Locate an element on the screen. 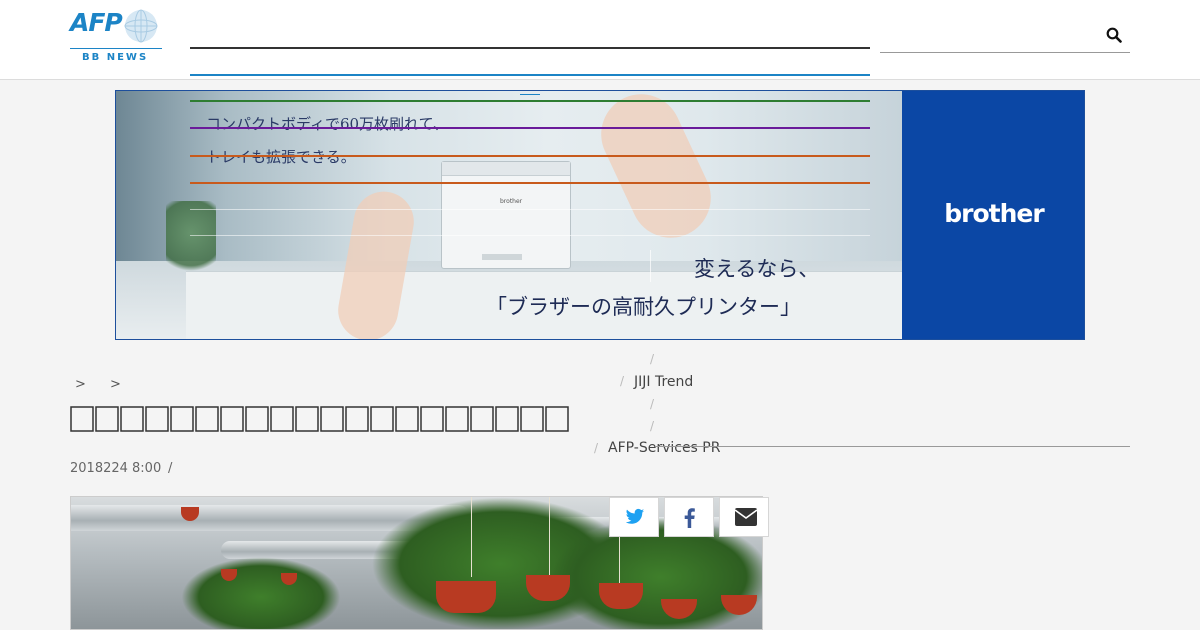  facebook-icon is located at coordinates (689, 518).